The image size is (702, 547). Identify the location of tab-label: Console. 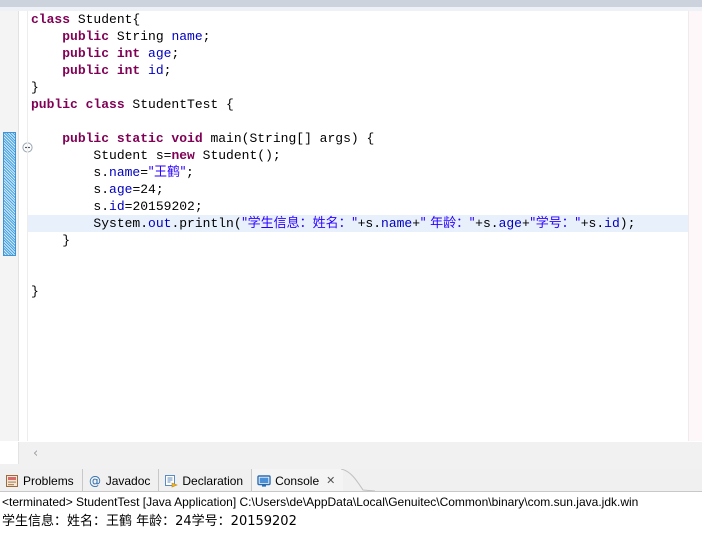
(297, 480).